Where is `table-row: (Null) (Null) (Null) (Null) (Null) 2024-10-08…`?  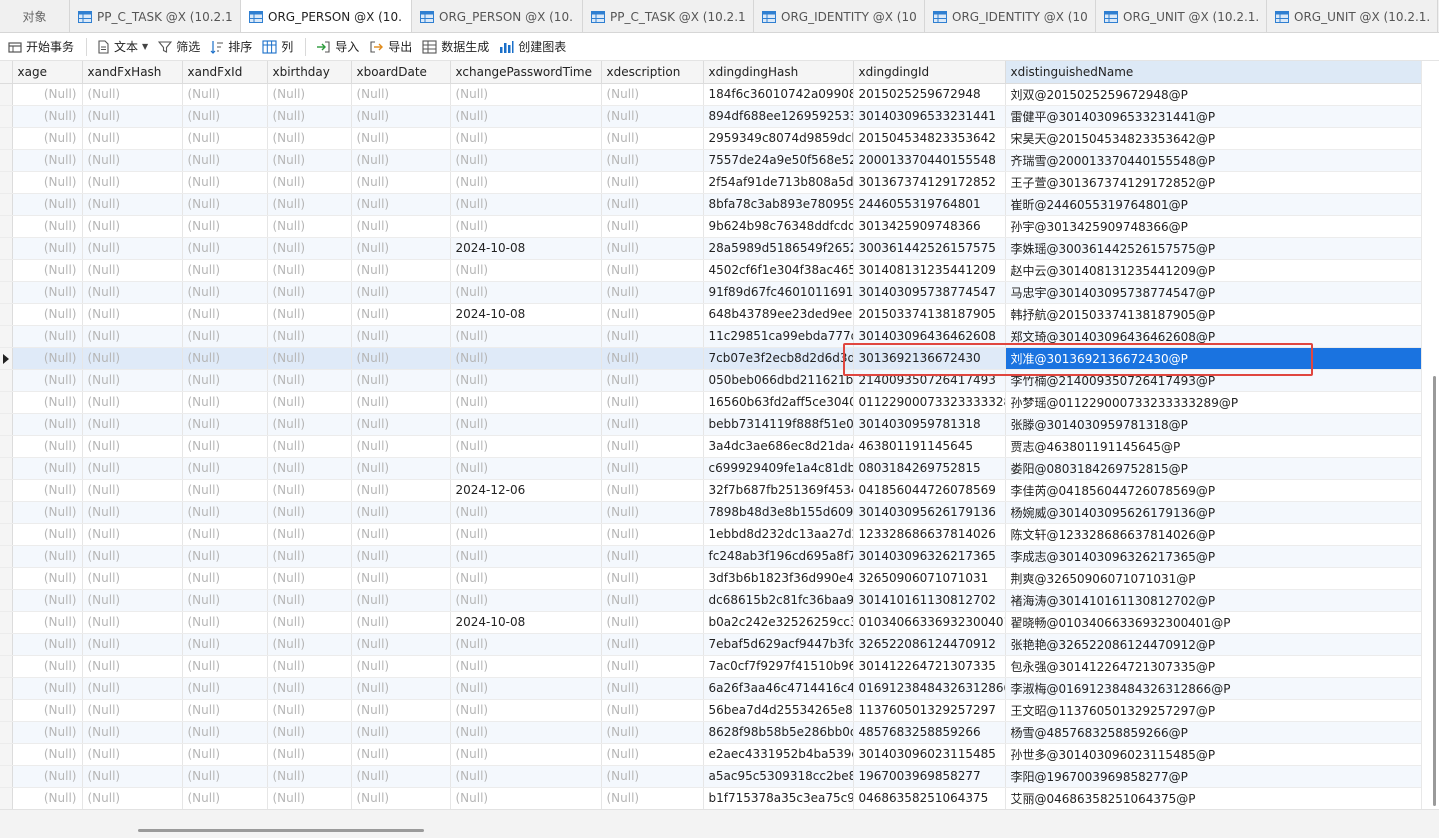 table-row: (Null) (Null) (Null) (Null) (Null) 2024-10-08… is located at coordinates (710, 622).